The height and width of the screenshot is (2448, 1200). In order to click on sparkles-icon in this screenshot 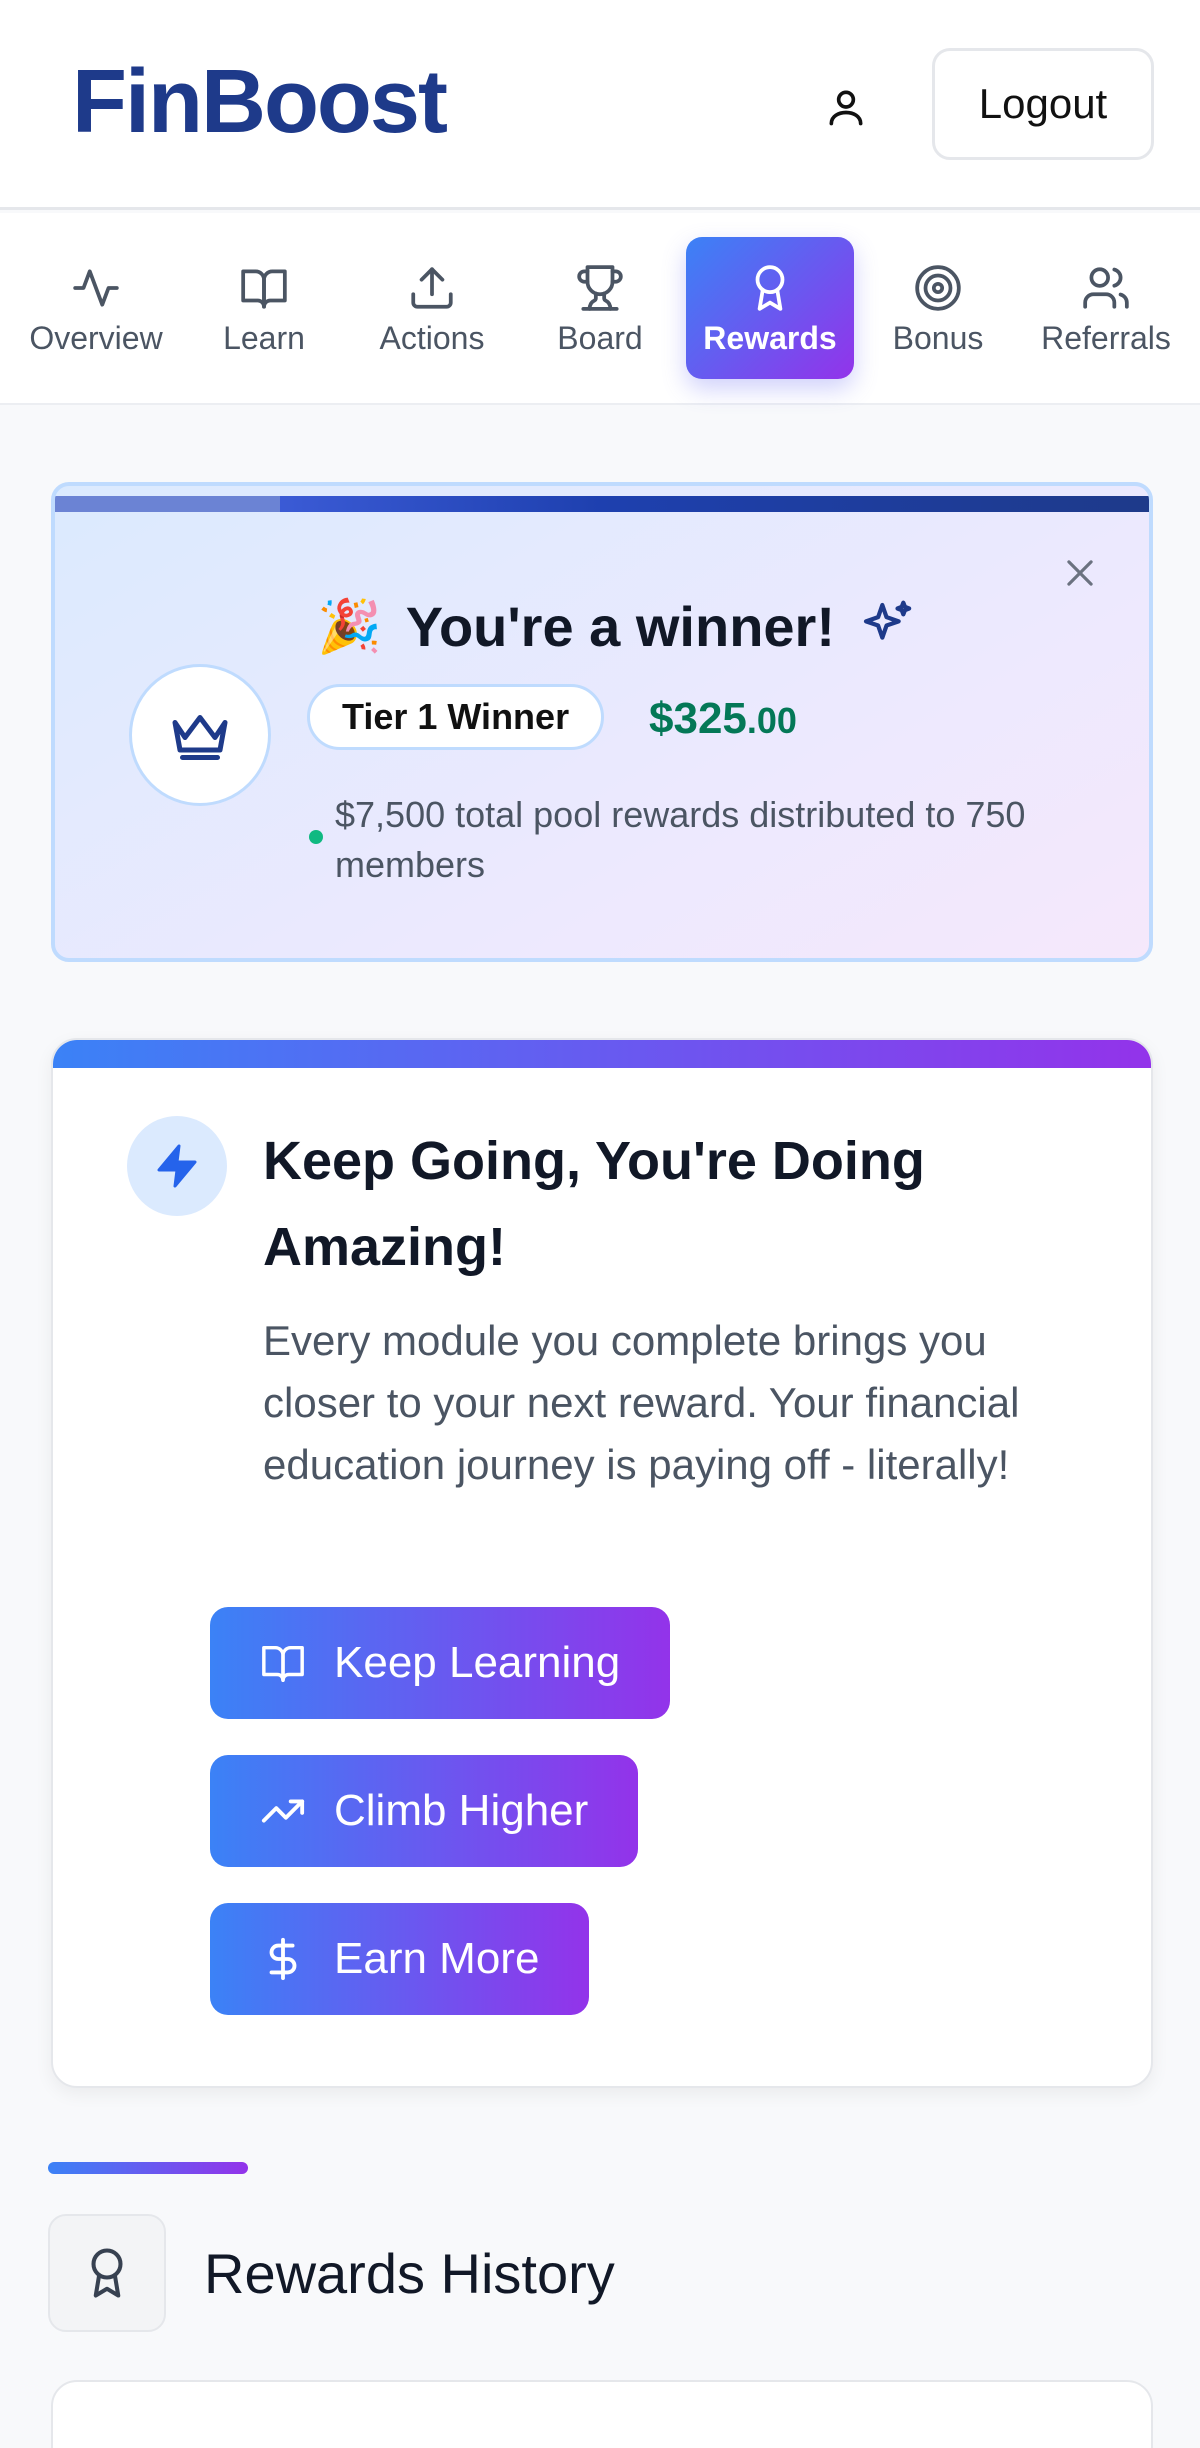, I will do `click(887, 626)`.